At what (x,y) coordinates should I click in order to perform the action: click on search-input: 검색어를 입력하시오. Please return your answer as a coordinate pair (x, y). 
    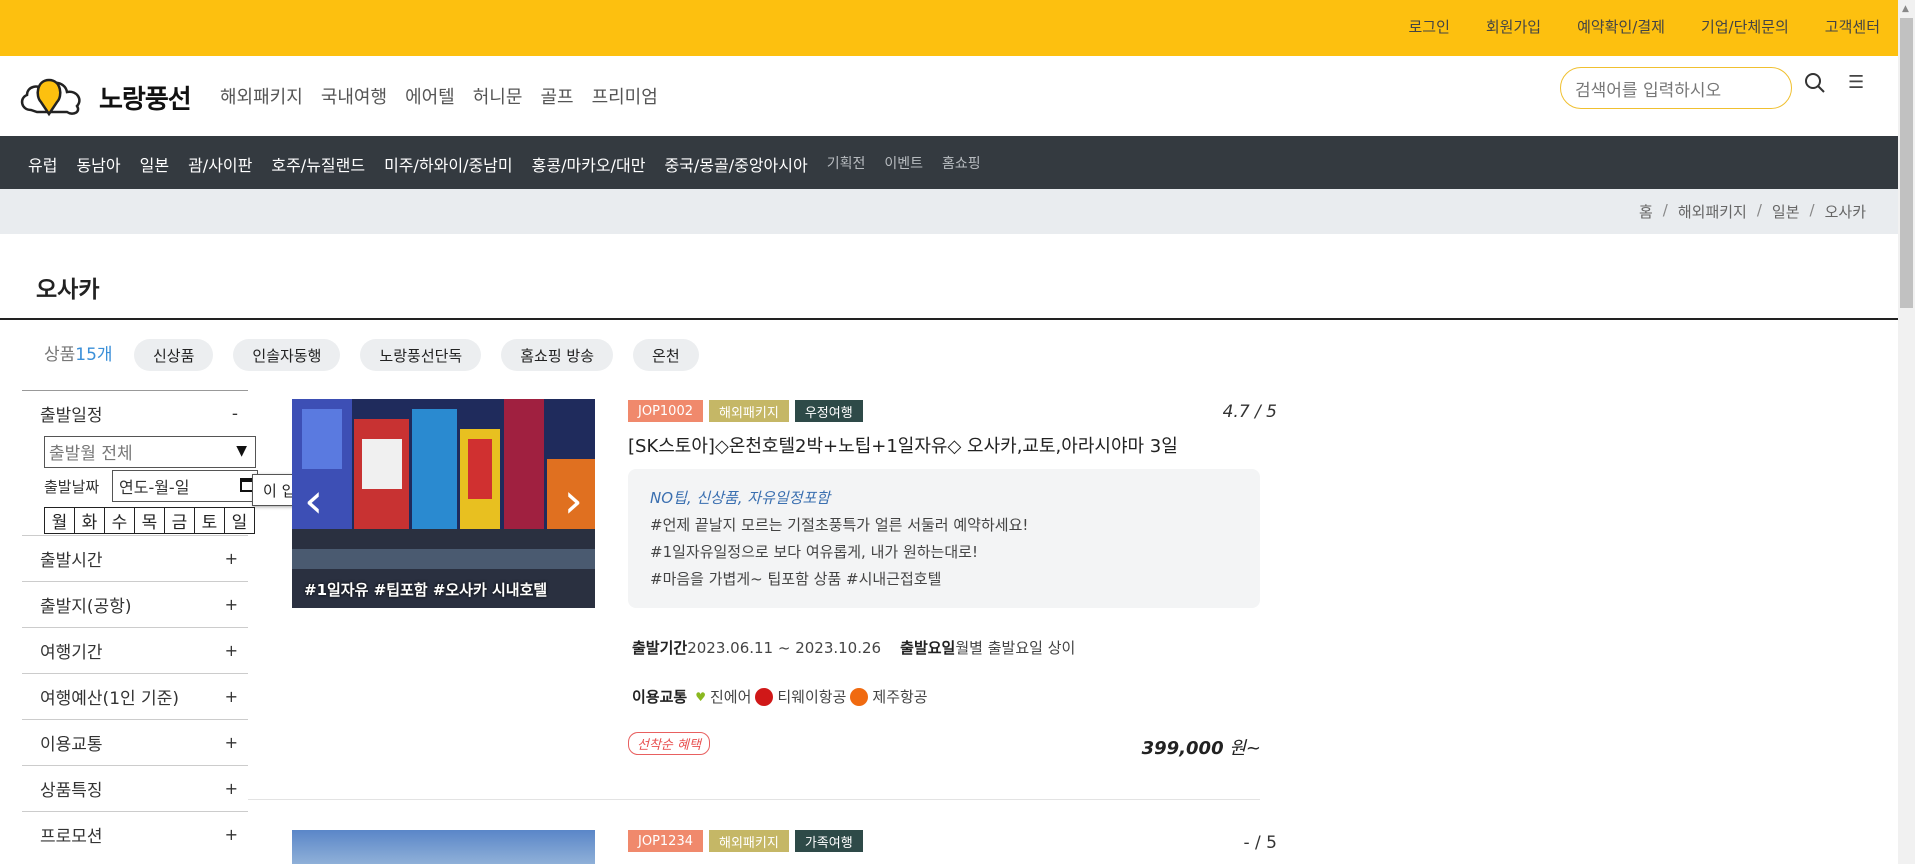
    Looking at the image, I should click on (1676, 88).